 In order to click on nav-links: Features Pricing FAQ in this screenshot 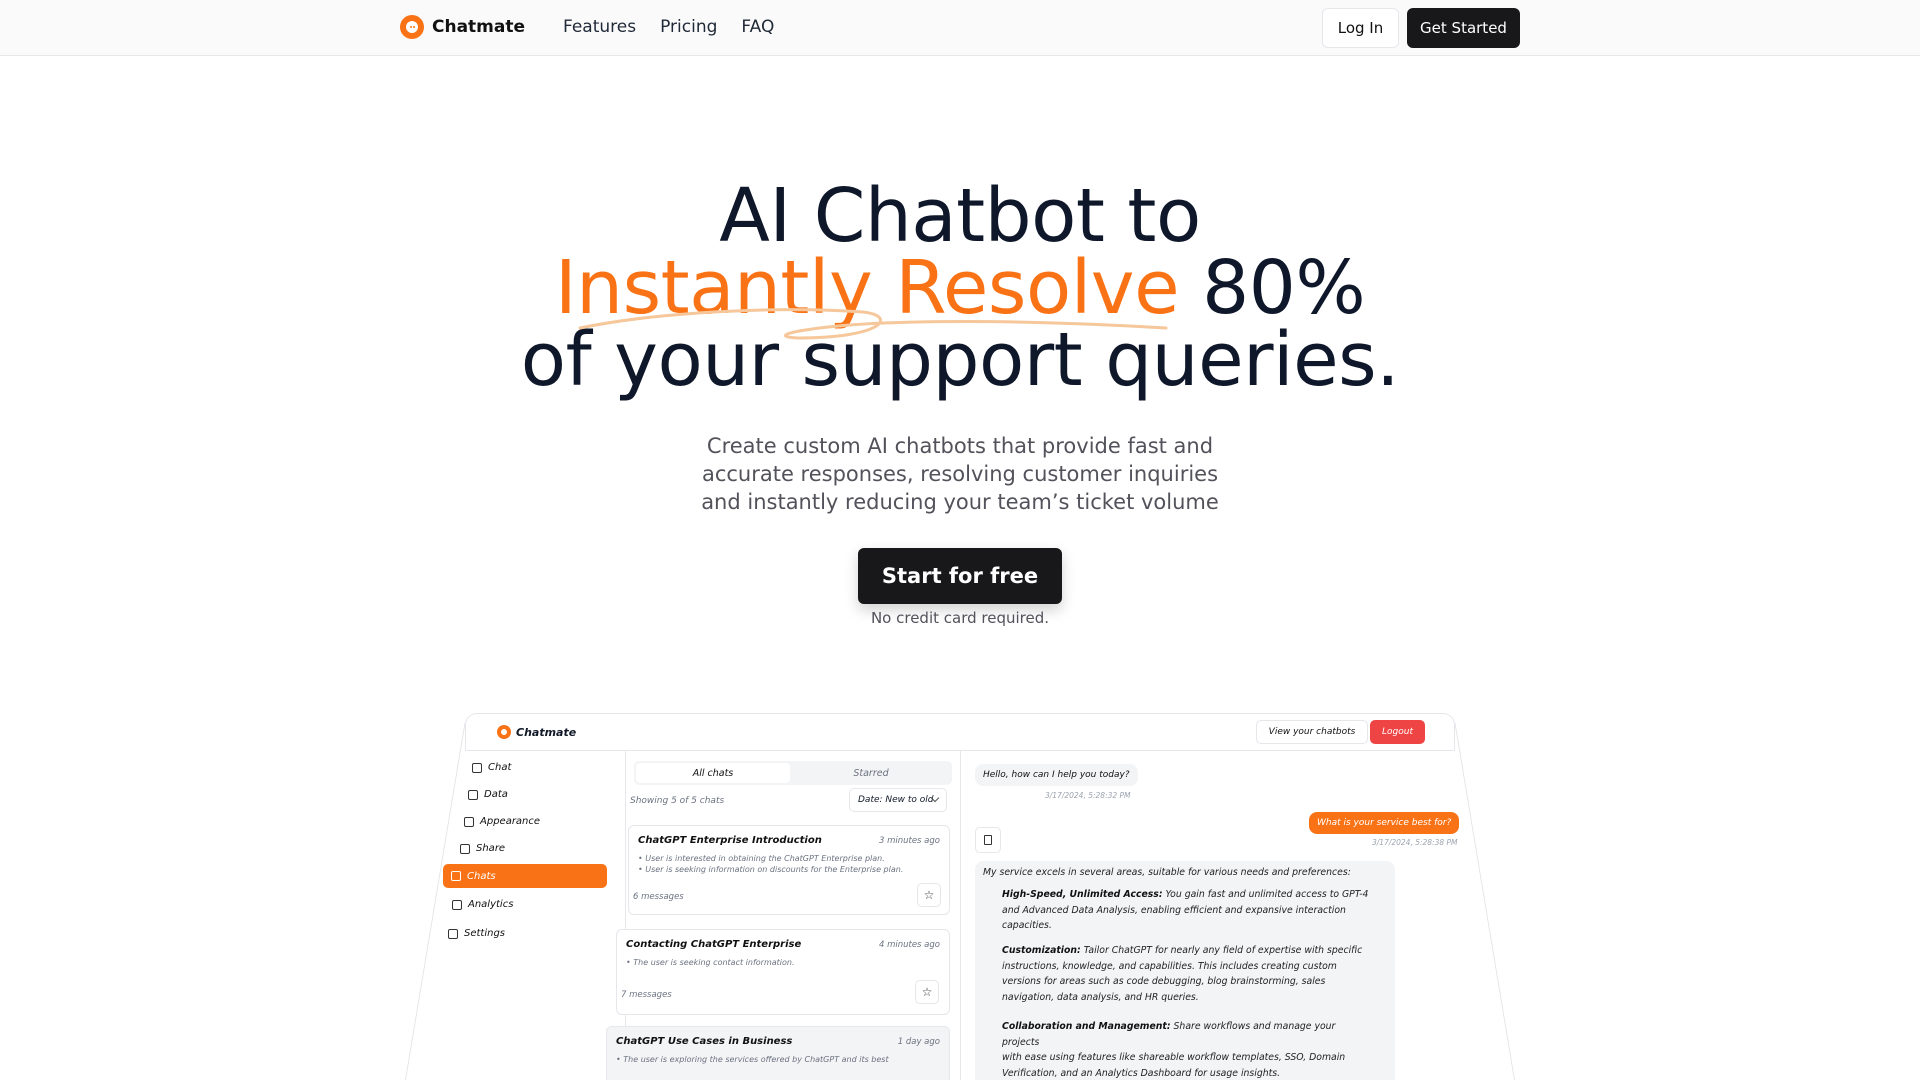, I will do `click(668, 27)`.